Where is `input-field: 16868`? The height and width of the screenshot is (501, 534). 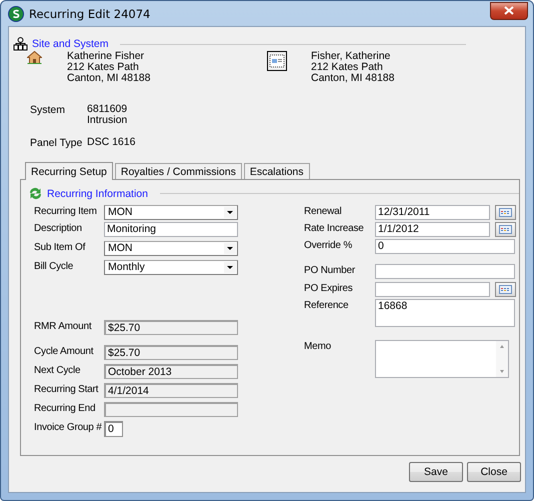 input-field: 16868 is located at coordinates (445, 313).